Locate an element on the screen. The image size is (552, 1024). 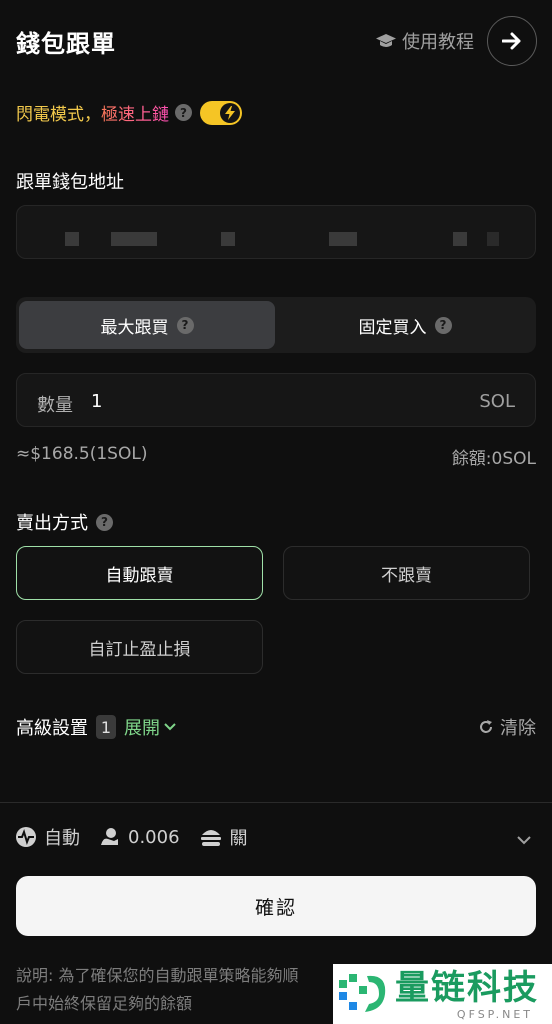
wallet-address-label: 跟單錢包地址 is located at coordinates (70, 182).